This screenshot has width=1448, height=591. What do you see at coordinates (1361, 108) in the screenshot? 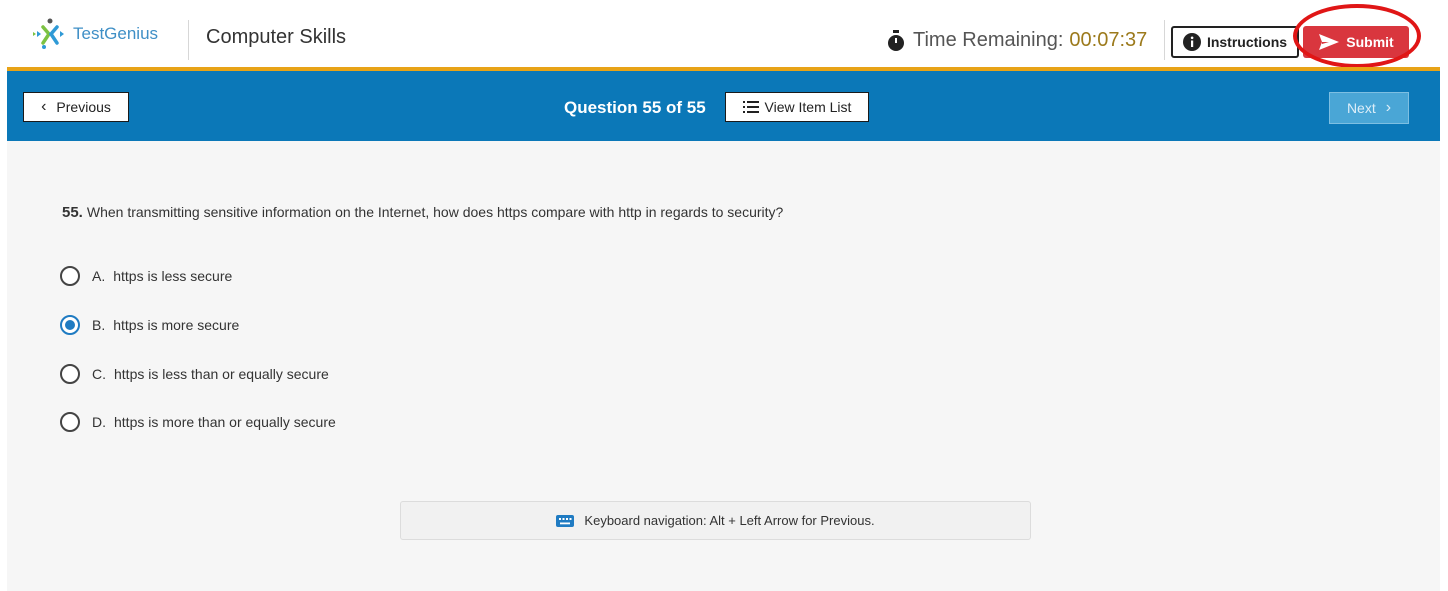
I see `next-label: Next` at bounding box center [1361, 108].